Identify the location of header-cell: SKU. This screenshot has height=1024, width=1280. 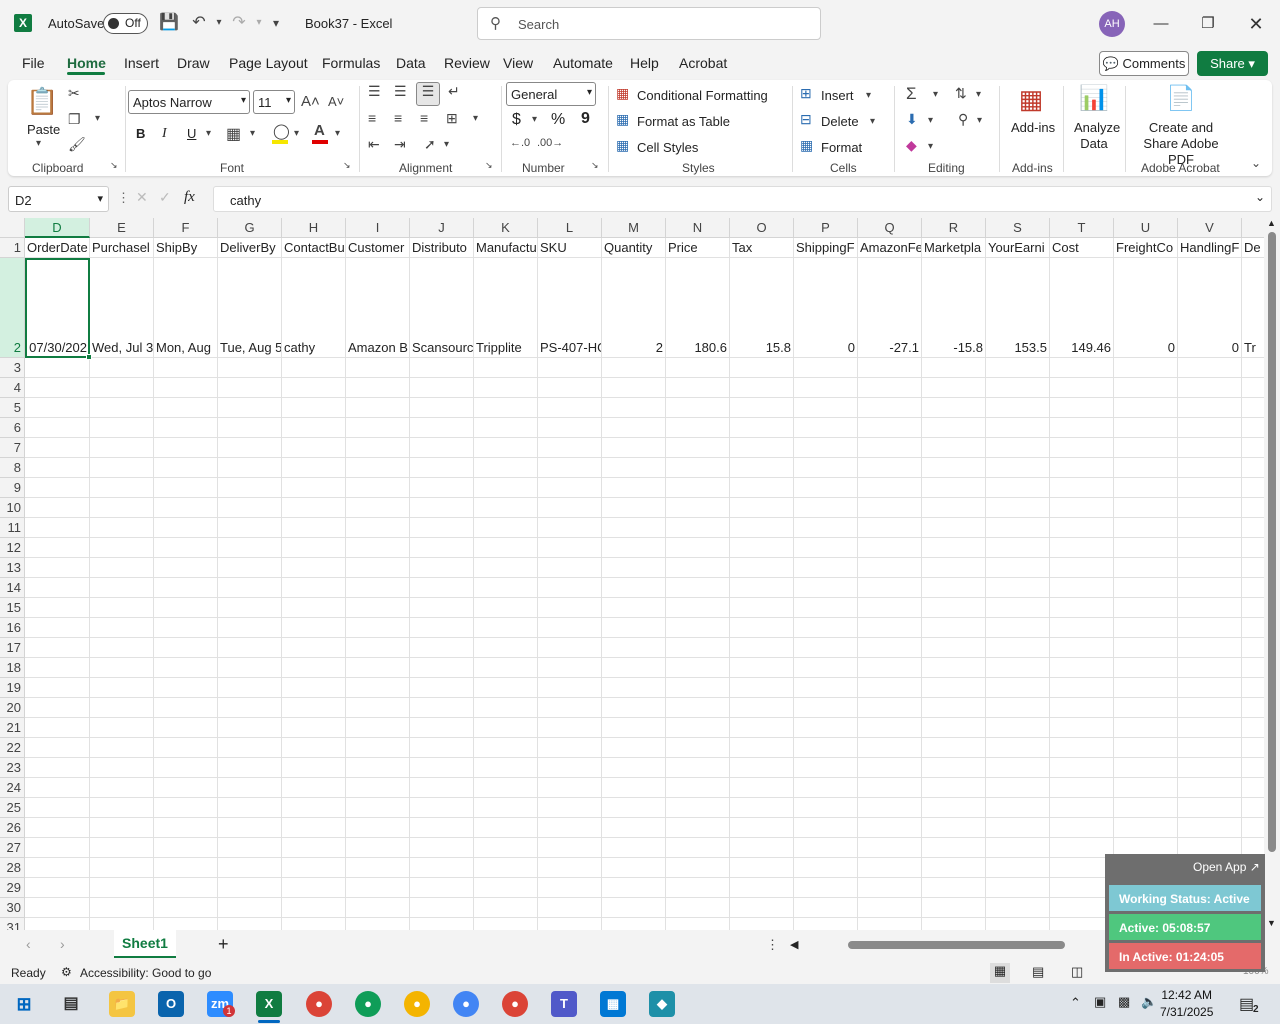
(570, 248).